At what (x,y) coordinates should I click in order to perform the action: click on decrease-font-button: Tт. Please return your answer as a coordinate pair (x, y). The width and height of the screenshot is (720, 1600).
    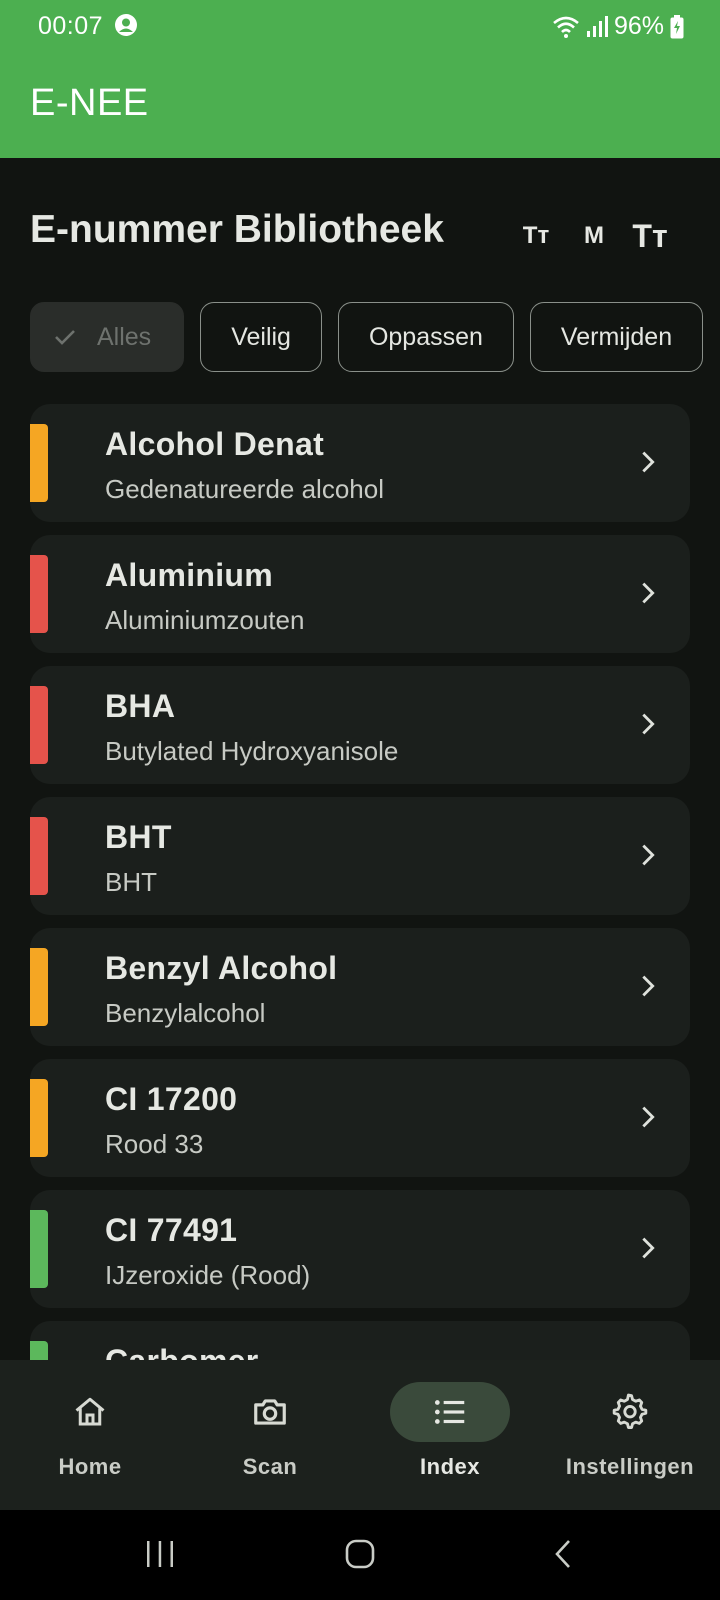
    Looking at the image, I should click on (536, 236).